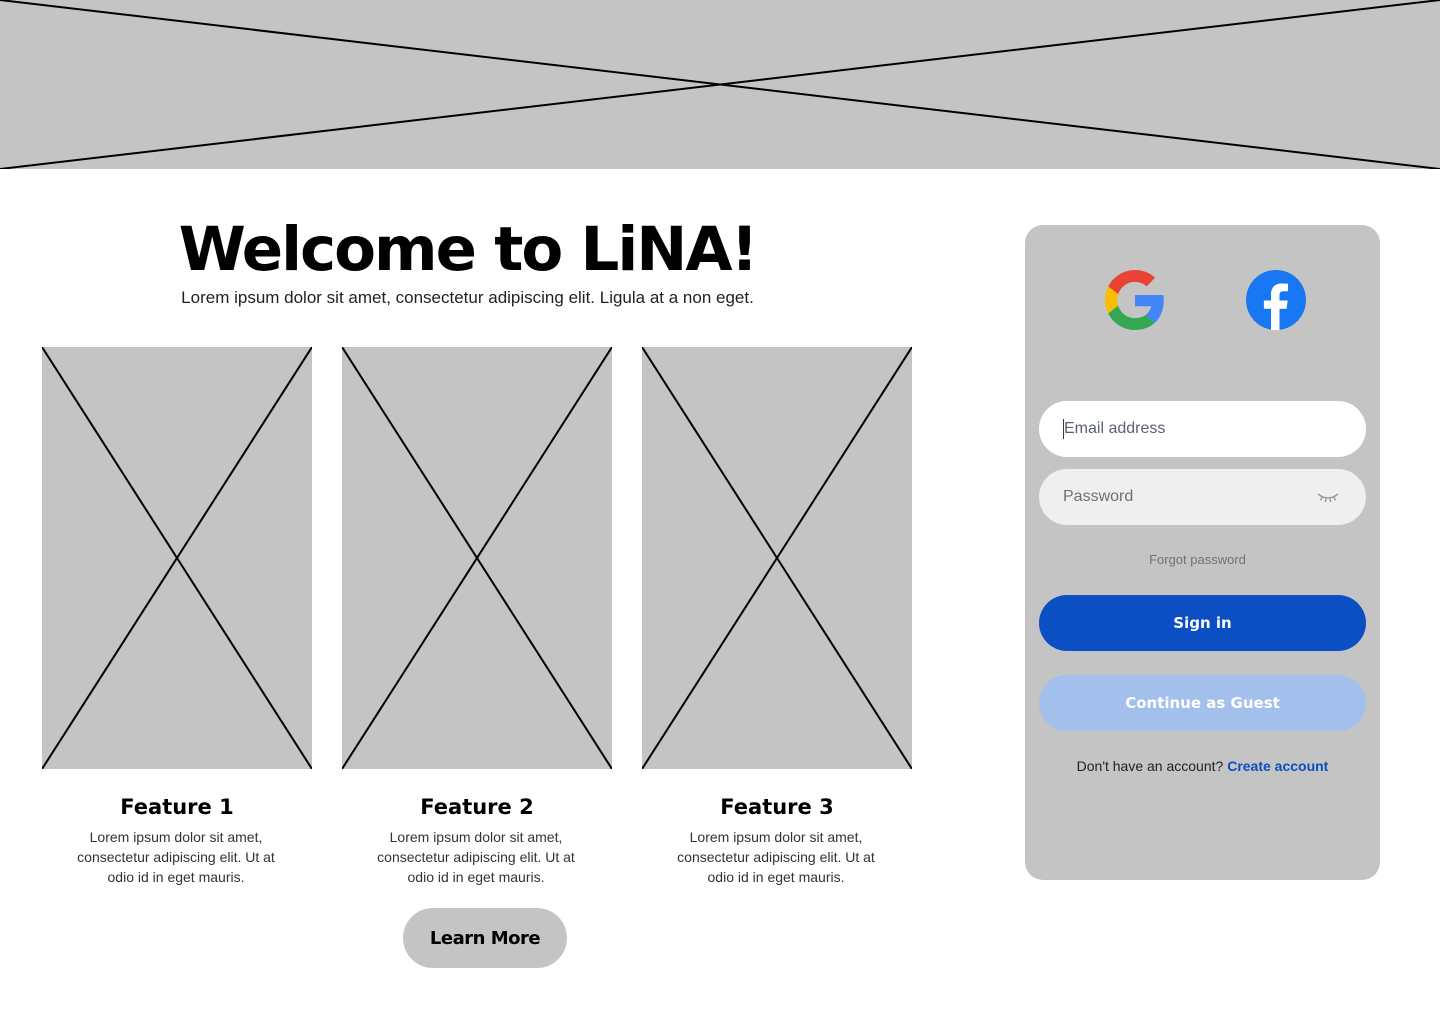 This screenshot has width=1440, height=1024. What do you see at coordinates (1202, 497) in the screenshot?
I see `password-input: Password` at bounding box center [1202, 497].